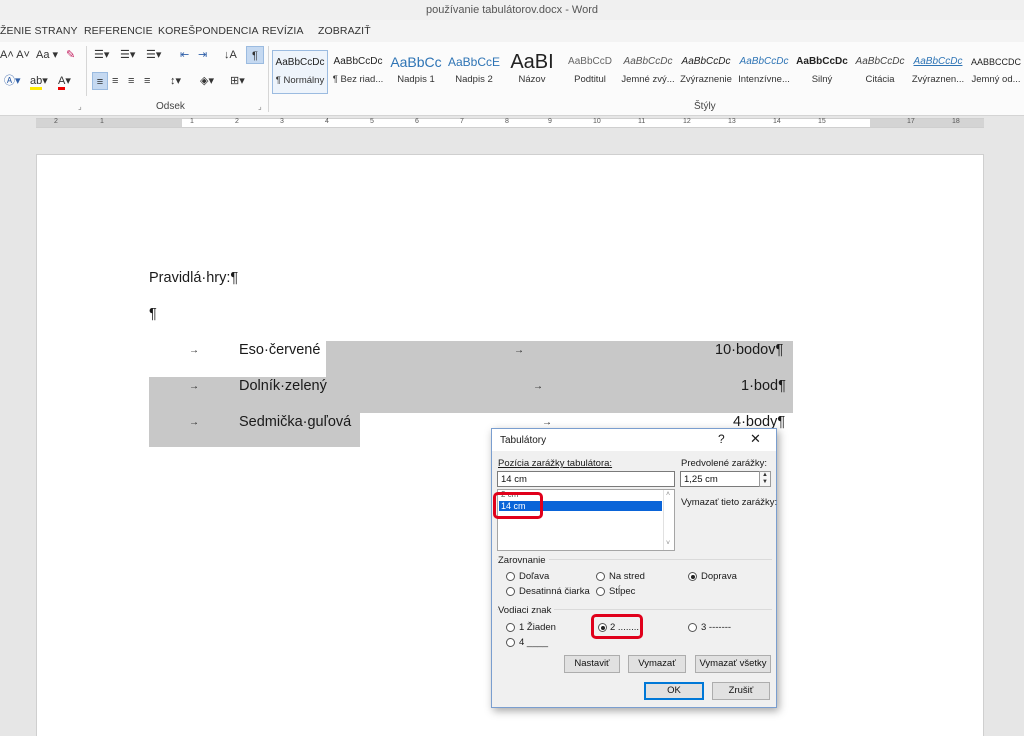 The image size is (1024, 736). Describe the element at coordinates (706, 72) in the screenshot. I see `style-emphasis: AaBbCcDc Zvýraznenie` at that location.